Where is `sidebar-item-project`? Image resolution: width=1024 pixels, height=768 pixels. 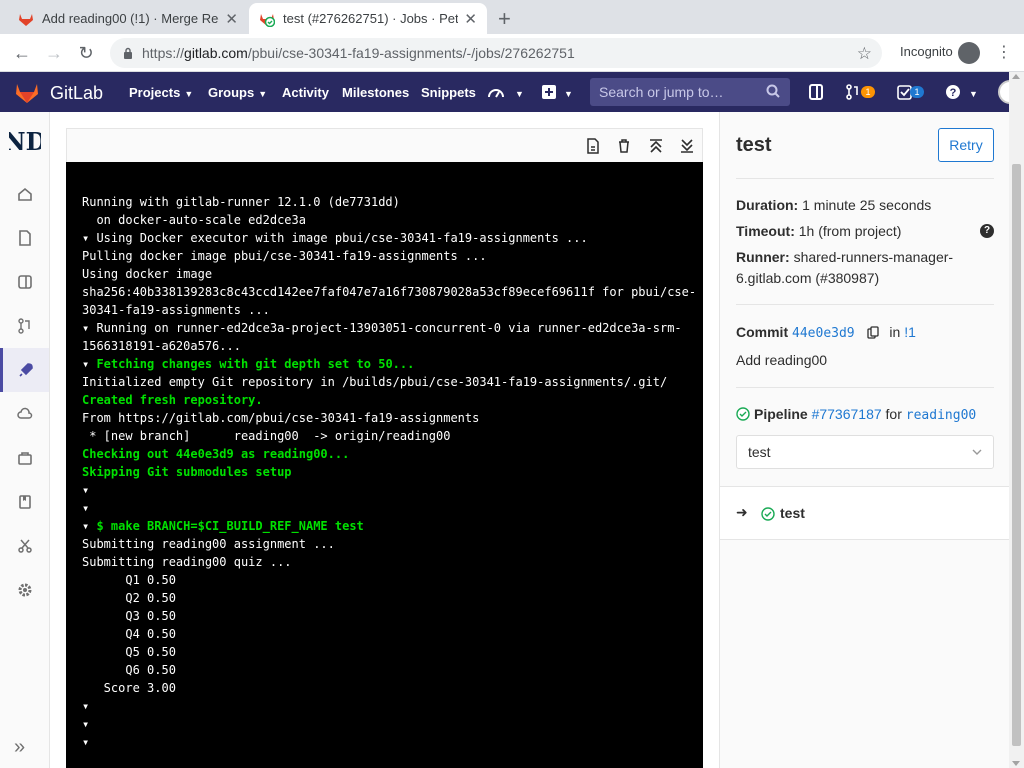 sidebar-item-project is located at coordinates (24, 194).